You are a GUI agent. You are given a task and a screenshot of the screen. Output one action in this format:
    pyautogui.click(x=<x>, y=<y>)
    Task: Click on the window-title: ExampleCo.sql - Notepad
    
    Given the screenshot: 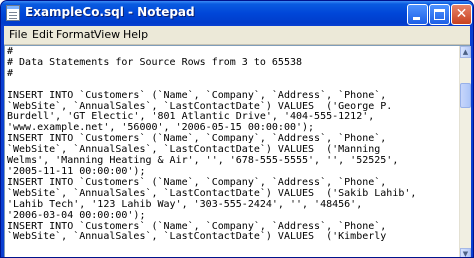 What is the action you would take?
    pyautogui.click(x=110, y=12)
    